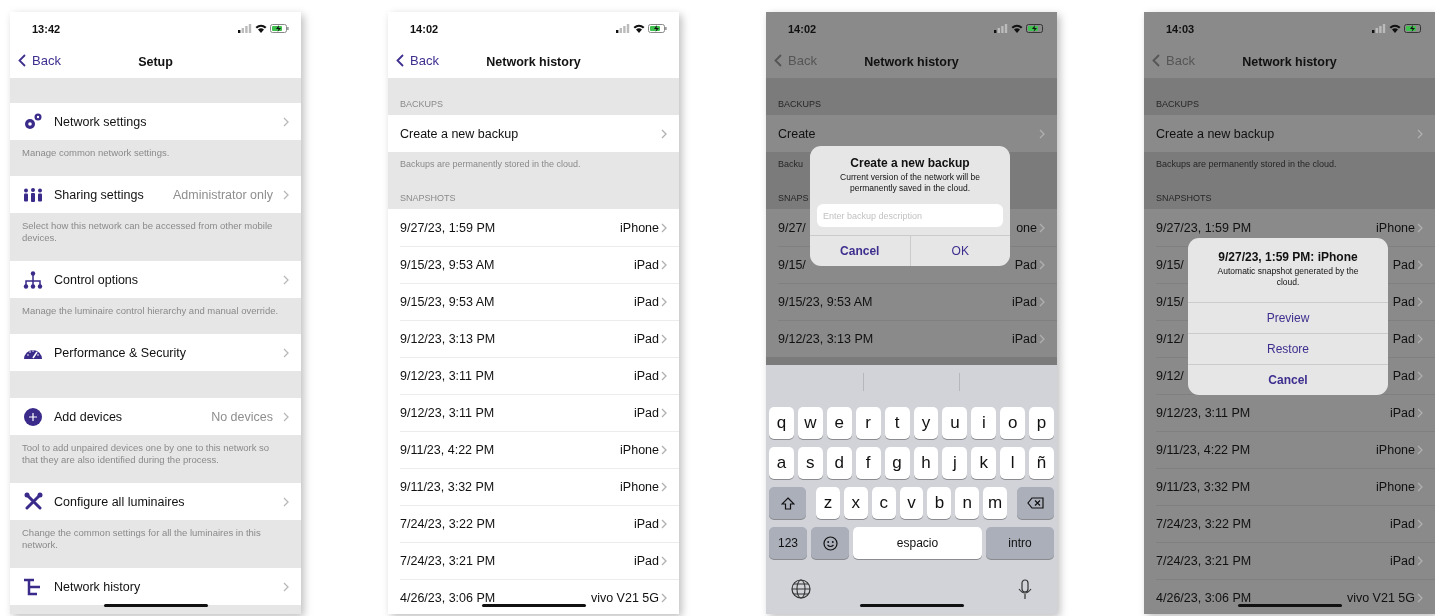 This screenshot has width=1435, height=616. What do you see at coordinates (142, 539) in the screenshot?
I see `row-description: Change the common settings for all the luminaires in this network.` at bounding box center [142, 539].